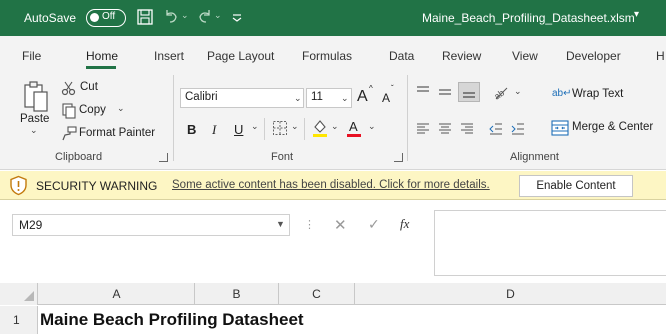 This screenshot has width=666, height=334. Describe the element at coordinates (94, 17) in the screenshot. I see `toggle-knob` at that location.